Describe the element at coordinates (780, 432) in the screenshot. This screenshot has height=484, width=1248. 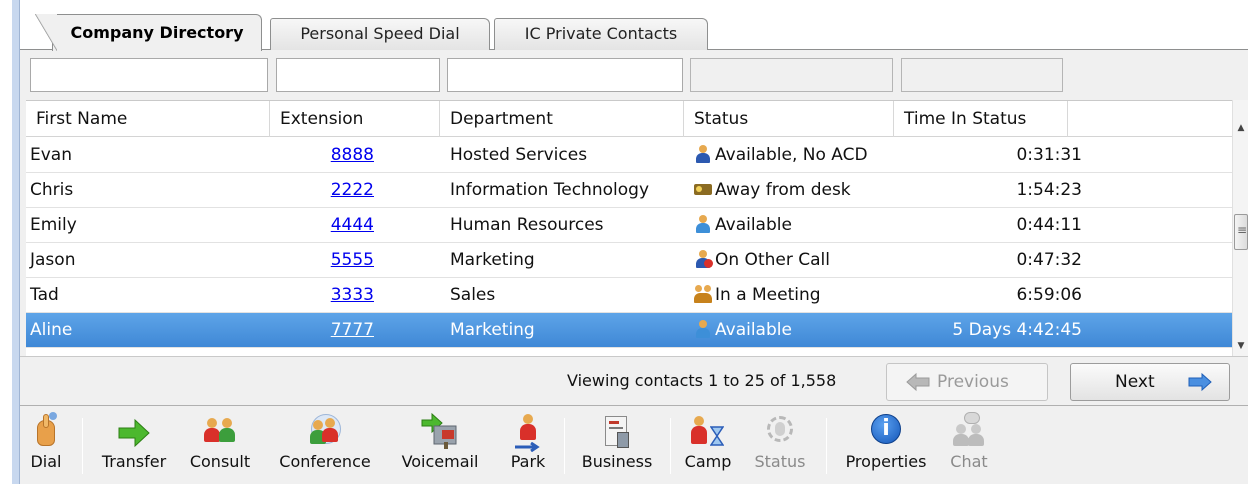
I see `status-refresh-icon` at that location.